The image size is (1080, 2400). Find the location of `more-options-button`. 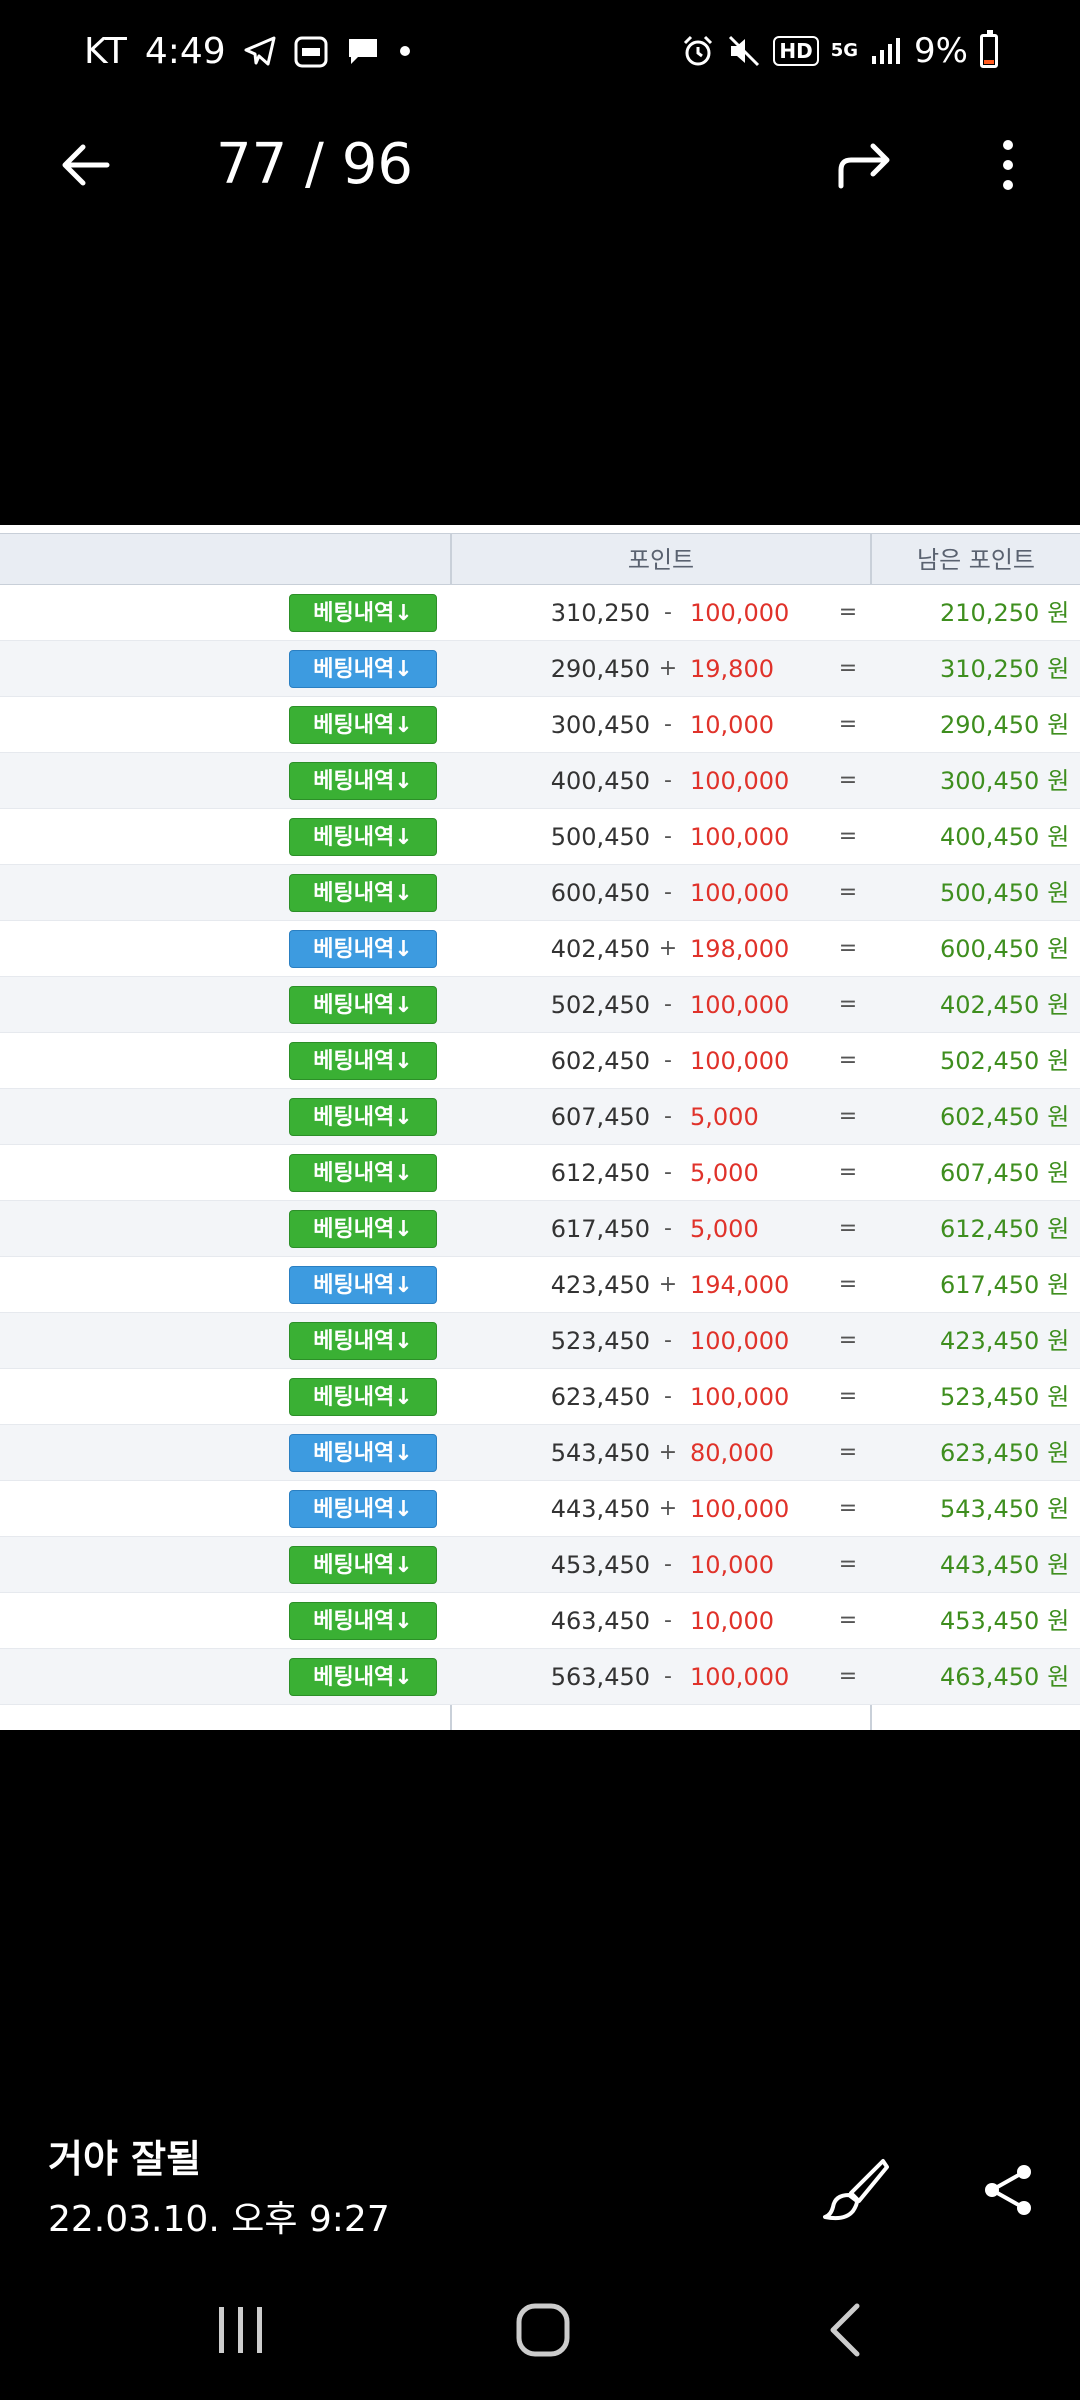

more-options-button is located at coordinates (1008, 165).